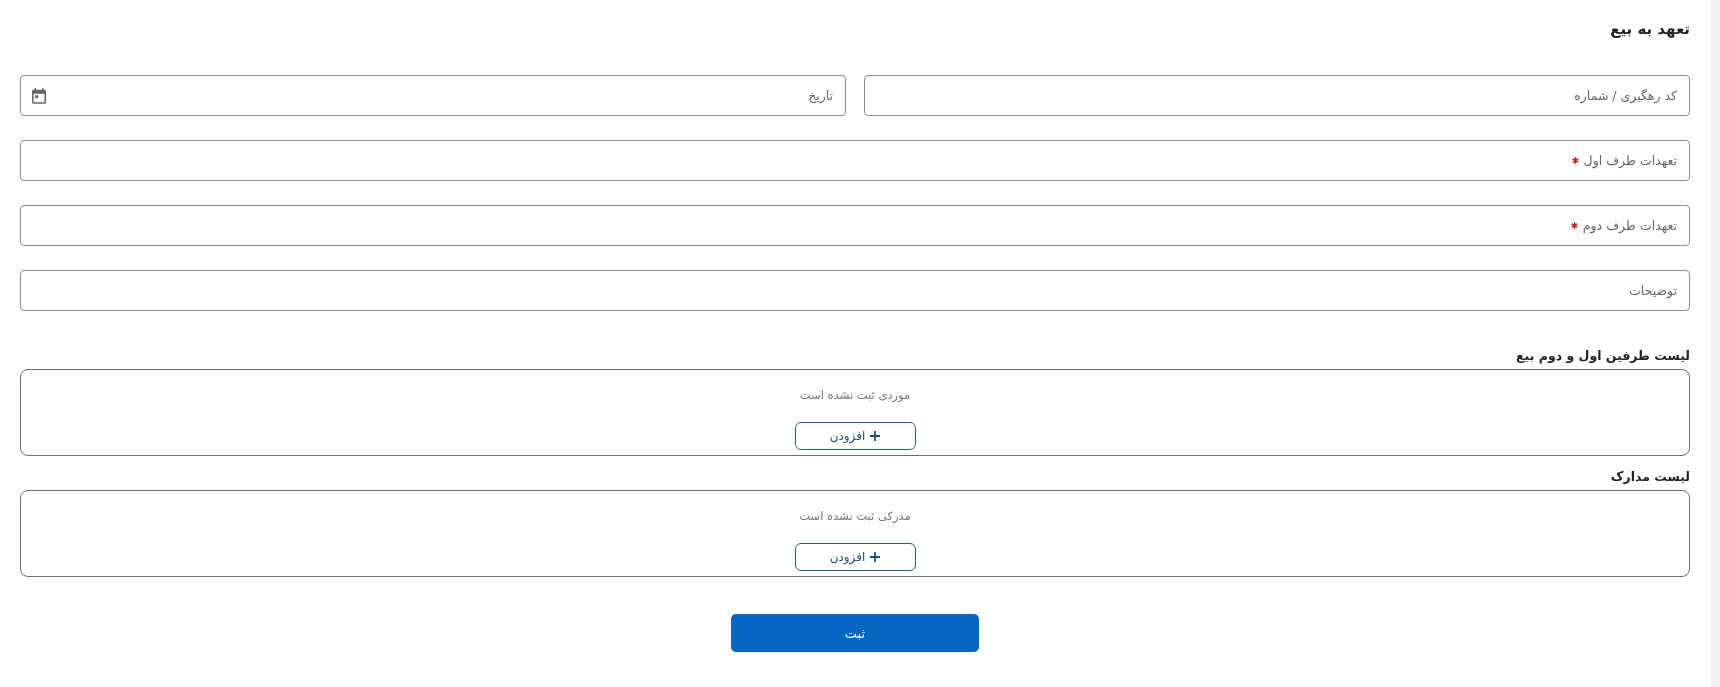 This screenshot has height=687, width=1720. What do you see at coordinates (855, 633) in the screenshot?
I see `submit-button: ثبت` at bounding box center [855, 633].